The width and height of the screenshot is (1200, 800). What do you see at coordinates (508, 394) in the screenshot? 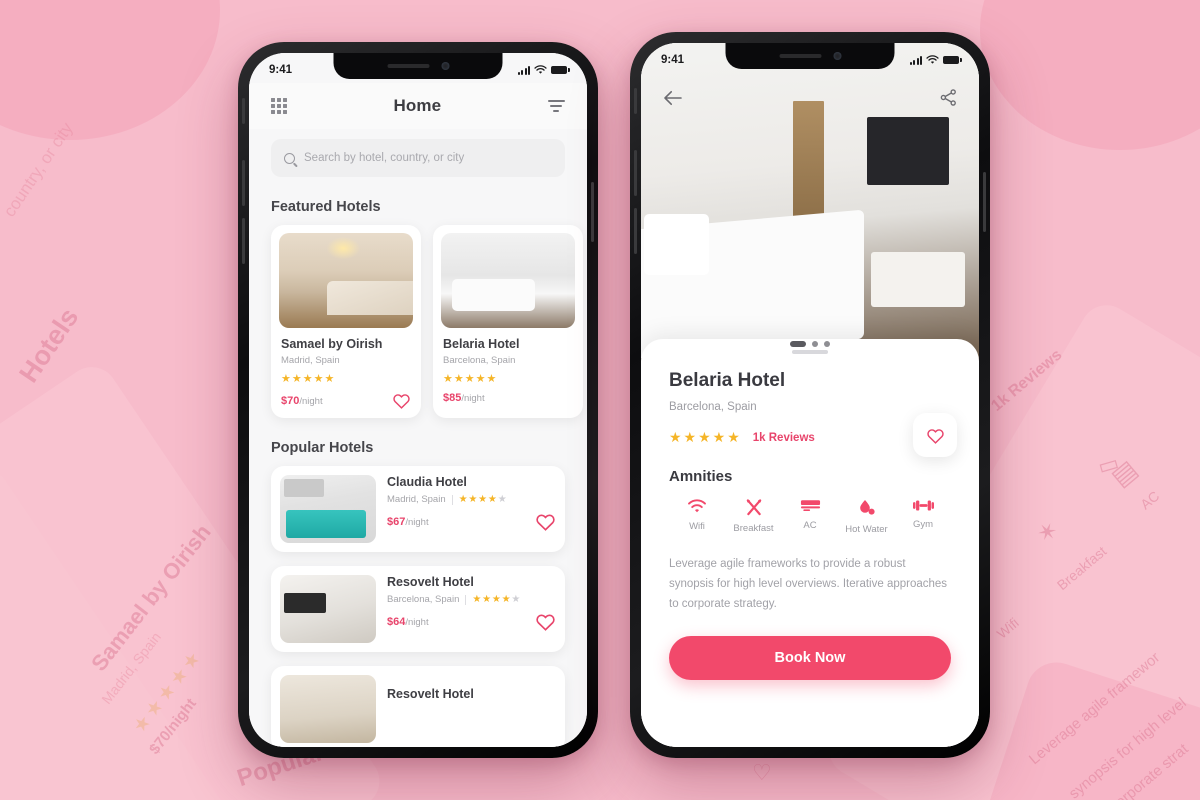
I see `price-row: $85/night` at bounding box center [508, 394].